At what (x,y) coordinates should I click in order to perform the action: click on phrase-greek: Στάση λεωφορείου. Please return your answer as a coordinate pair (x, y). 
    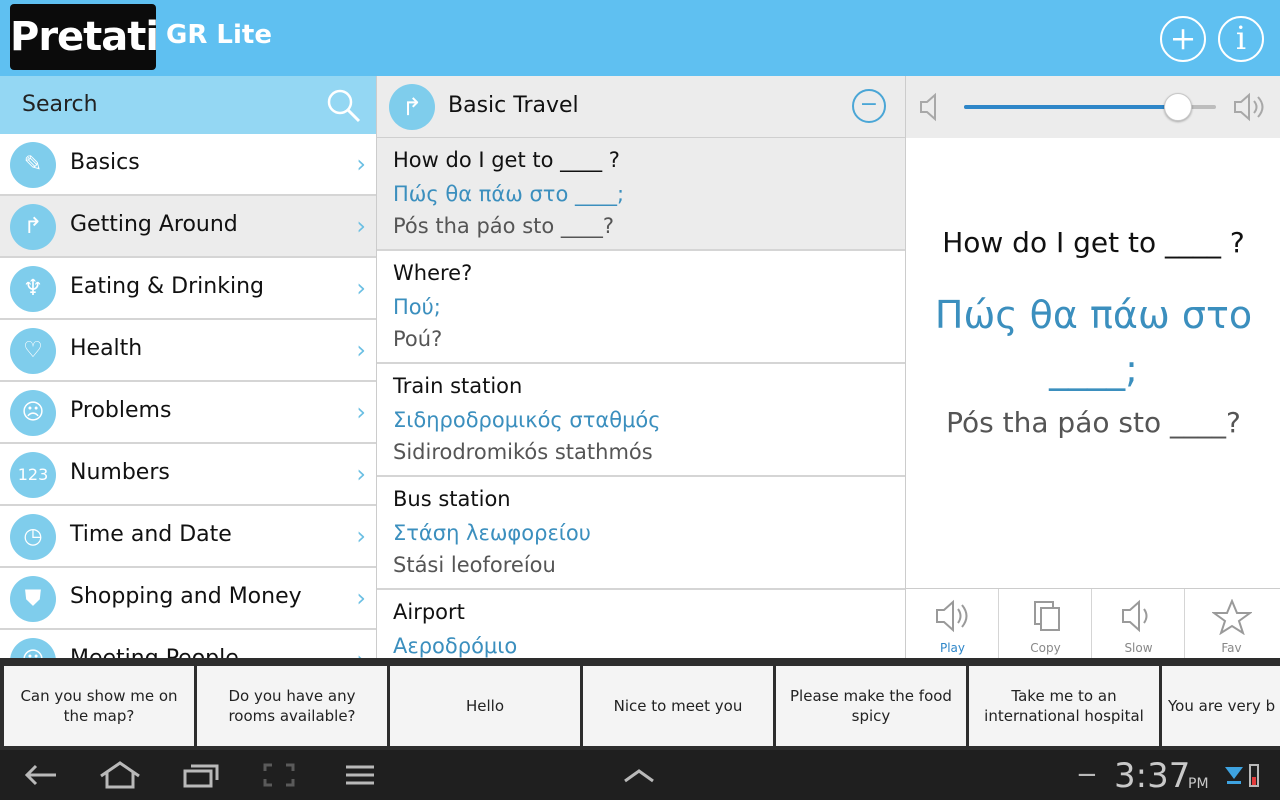
    Looking at the image, I should click on (492, 533).